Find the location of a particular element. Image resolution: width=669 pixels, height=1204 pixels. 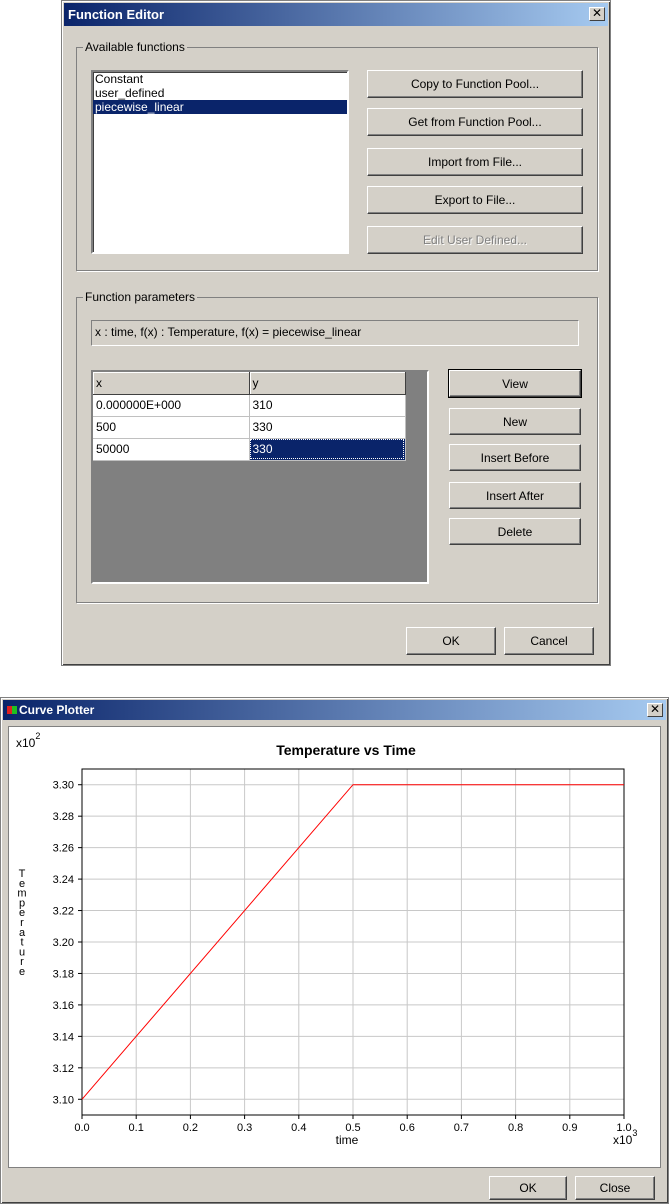

delete-button: Delete is located at coordinates (515, 531).